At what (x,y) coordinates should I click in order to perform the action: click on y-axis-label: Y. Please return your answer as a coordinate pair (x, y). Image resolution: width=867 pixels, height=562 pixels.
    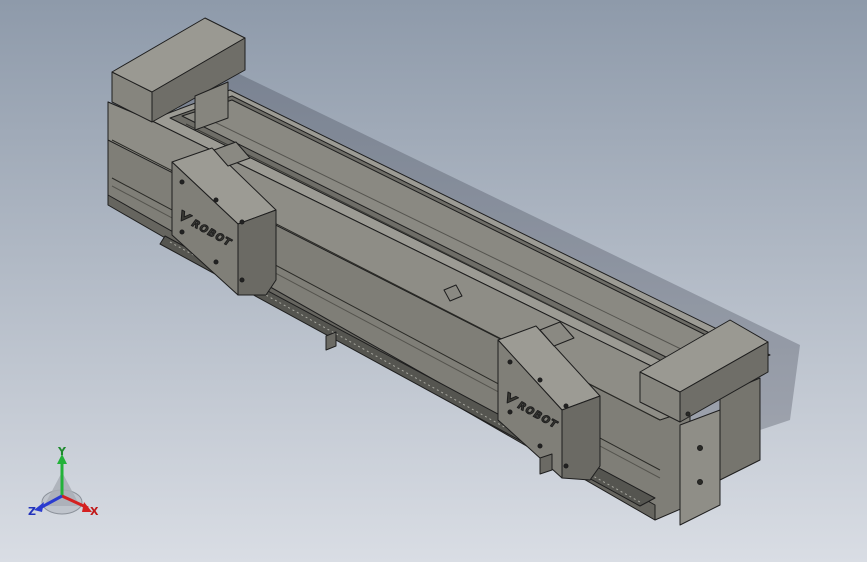
    Looking at the image, I should click on (62, 451).